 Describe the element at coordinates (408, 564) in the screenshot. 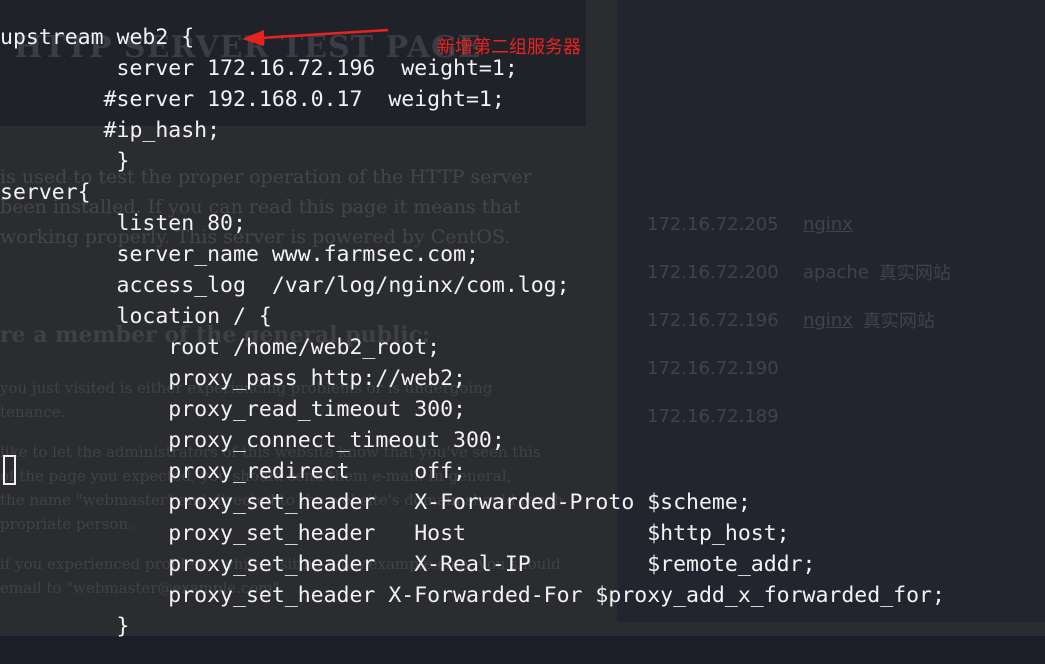

I see `code-line: proxy_set_header X-Real-IP $remote_addr;` at that location.